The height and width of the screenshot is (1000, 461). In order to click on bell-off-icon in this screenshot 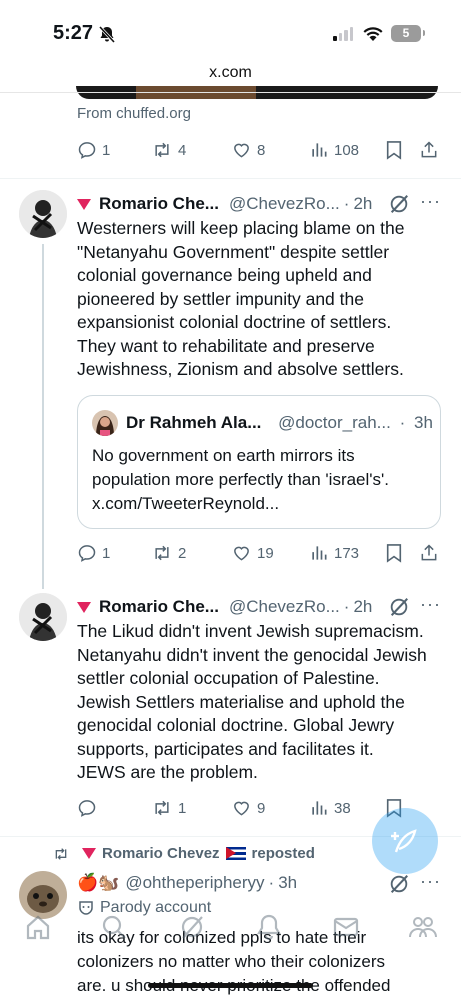, I will do `click(107, 34)`.